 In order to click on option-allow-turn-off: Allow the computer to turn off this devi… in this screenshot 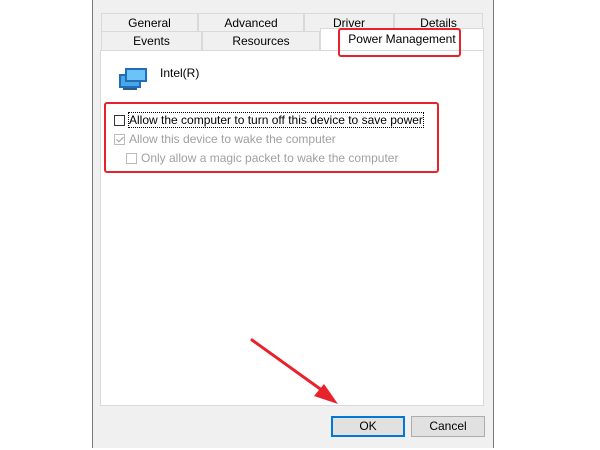, I will do `click(269, 120)`.